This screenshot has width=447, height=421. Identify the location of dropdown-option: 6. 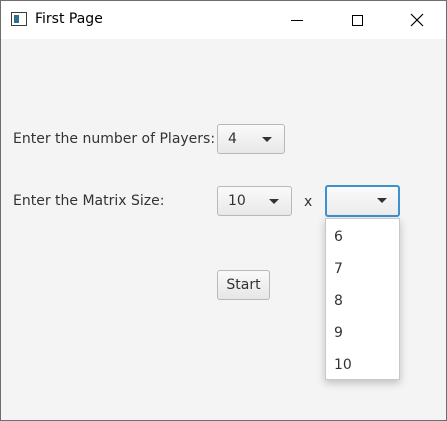
(362, 237).